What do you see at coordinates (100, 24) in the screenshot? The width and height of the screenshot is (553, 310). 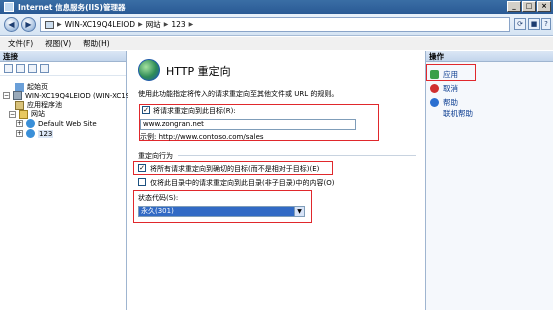 I see `breadcrumb-server: WIN-XC19Q4LEIOD` at bounding box center [100, 24].